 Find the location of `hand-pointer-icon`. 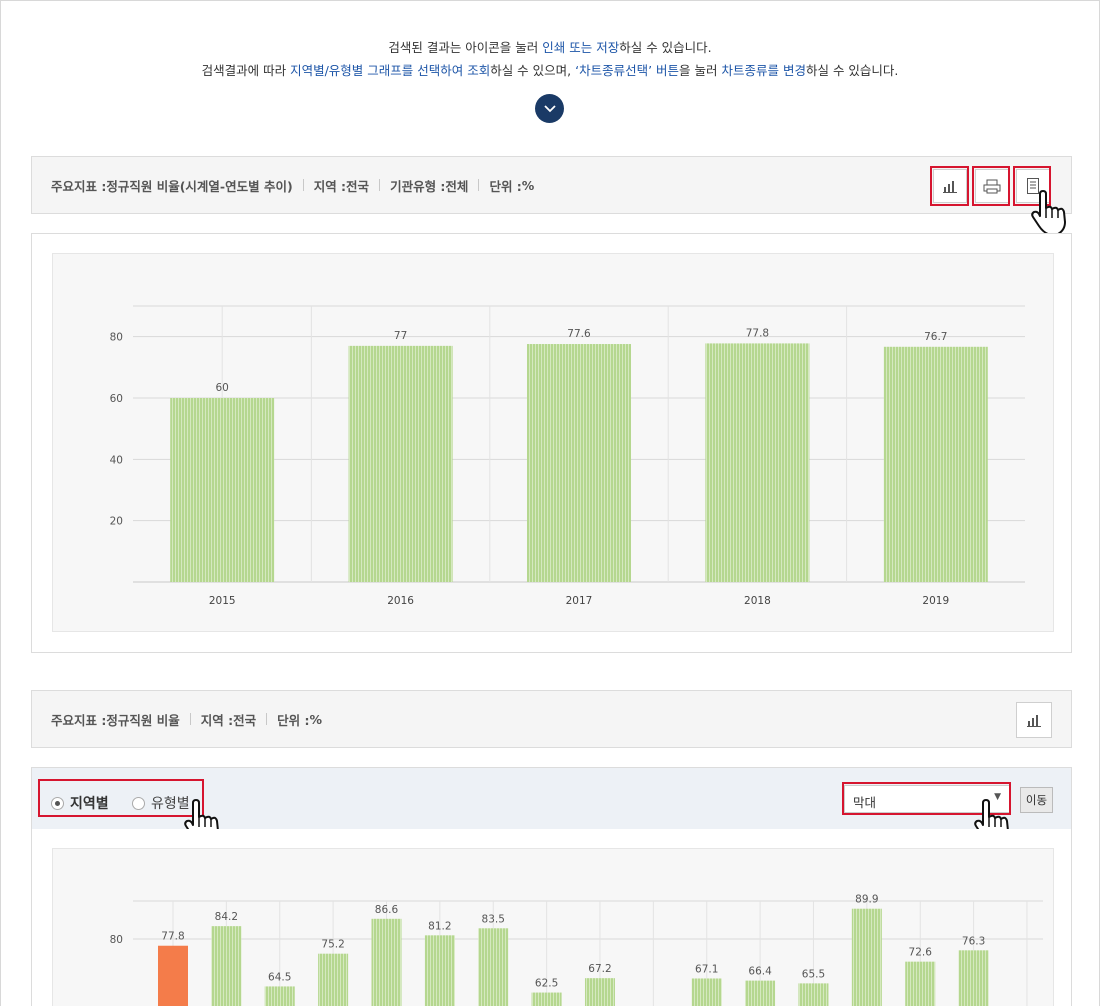

hand-pointer-icon is located at coordinates (1048, 212).